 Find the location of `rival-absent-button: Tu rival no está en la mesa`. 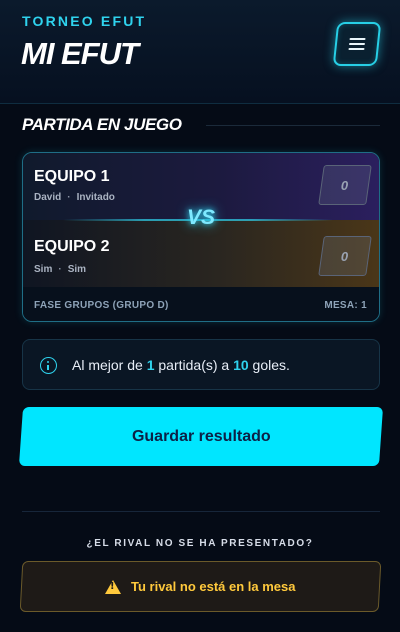

rival-absent-button: Tu rival no está en la mesa is located at coordinates (200, 586).